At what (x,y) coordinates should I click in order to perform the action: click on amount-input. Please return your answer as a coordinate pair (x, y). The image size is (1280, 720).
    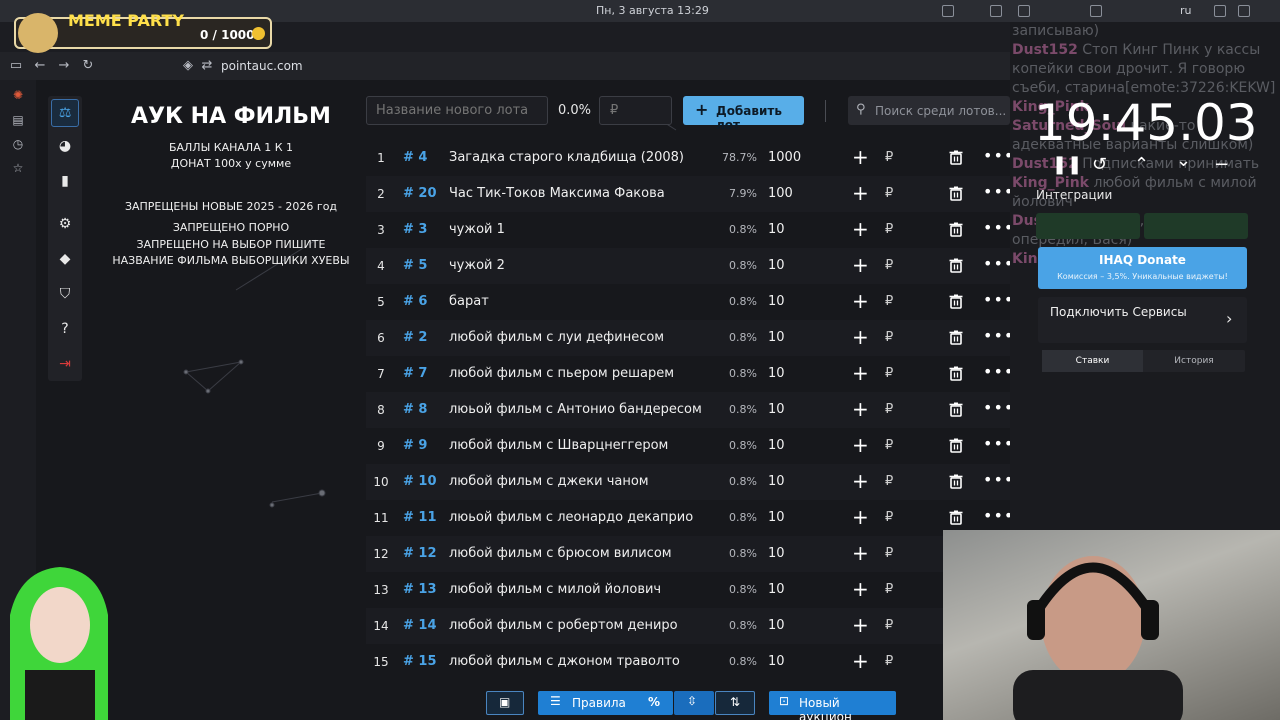
    Looking at the image, I should click on (635, 110).